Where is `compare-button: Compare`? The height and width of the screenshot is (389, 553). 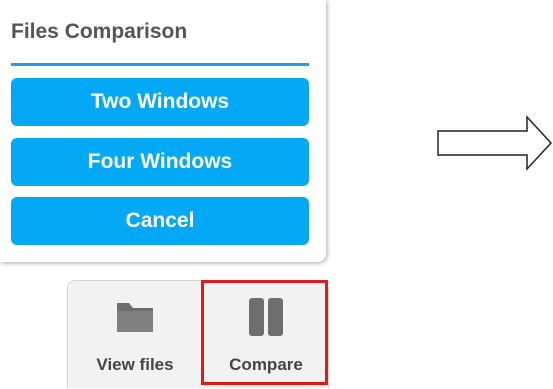
compare-button: Compare is located at coordinates (266, 335).